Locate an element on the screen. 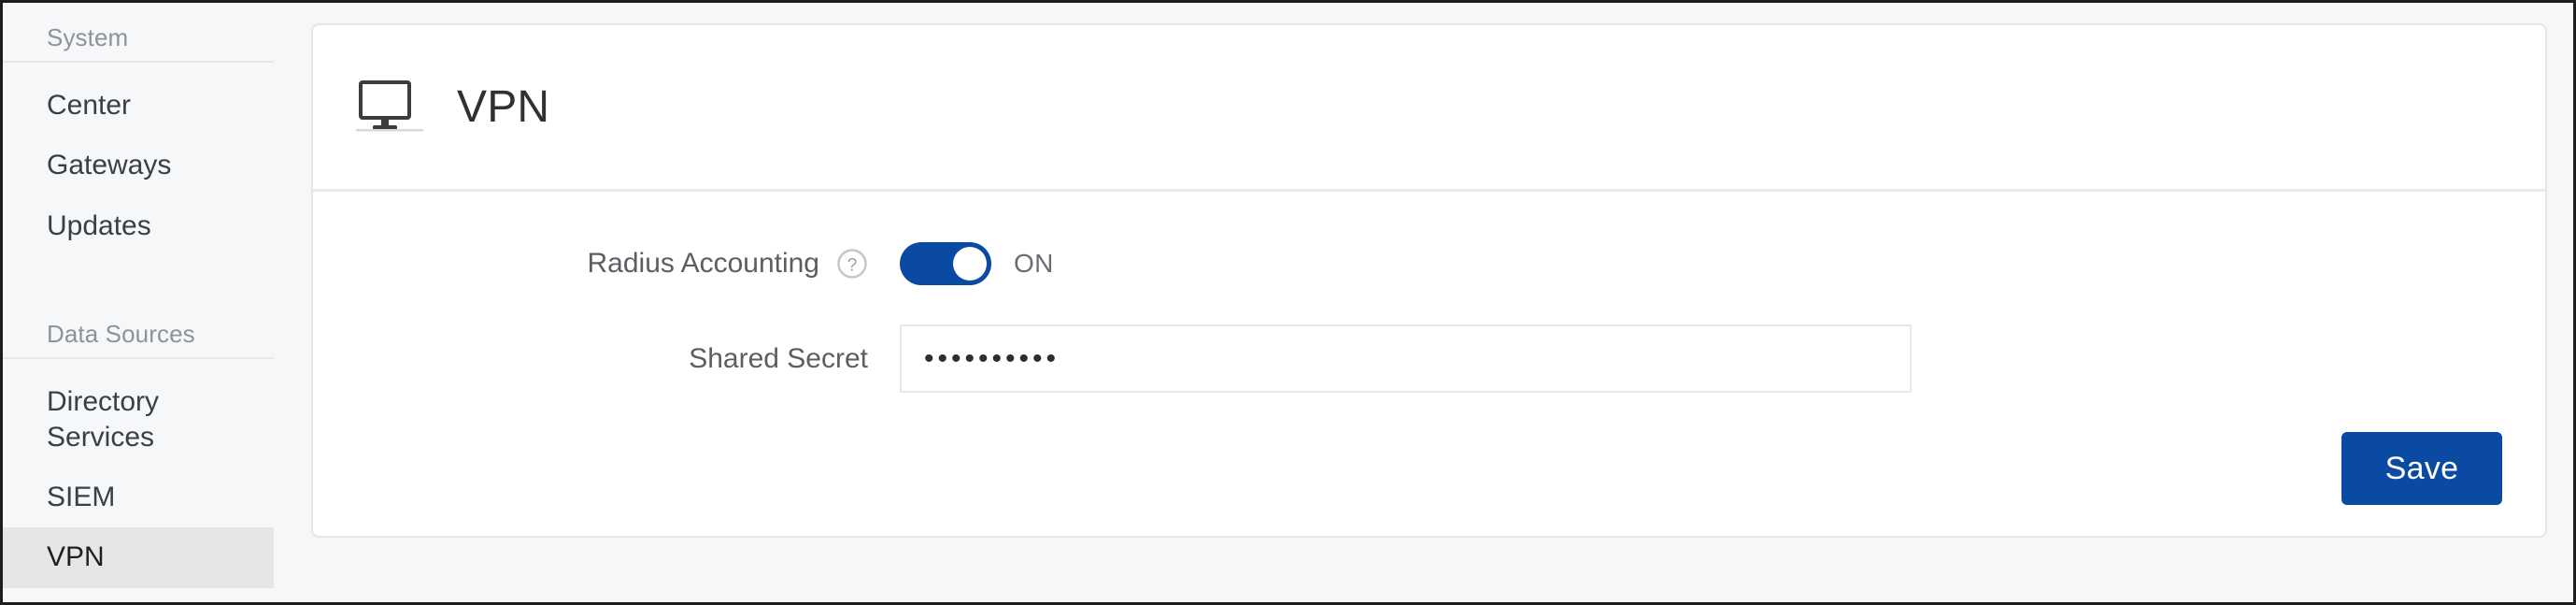  radius-accounting-toggle is located at coordinates (946, 263).